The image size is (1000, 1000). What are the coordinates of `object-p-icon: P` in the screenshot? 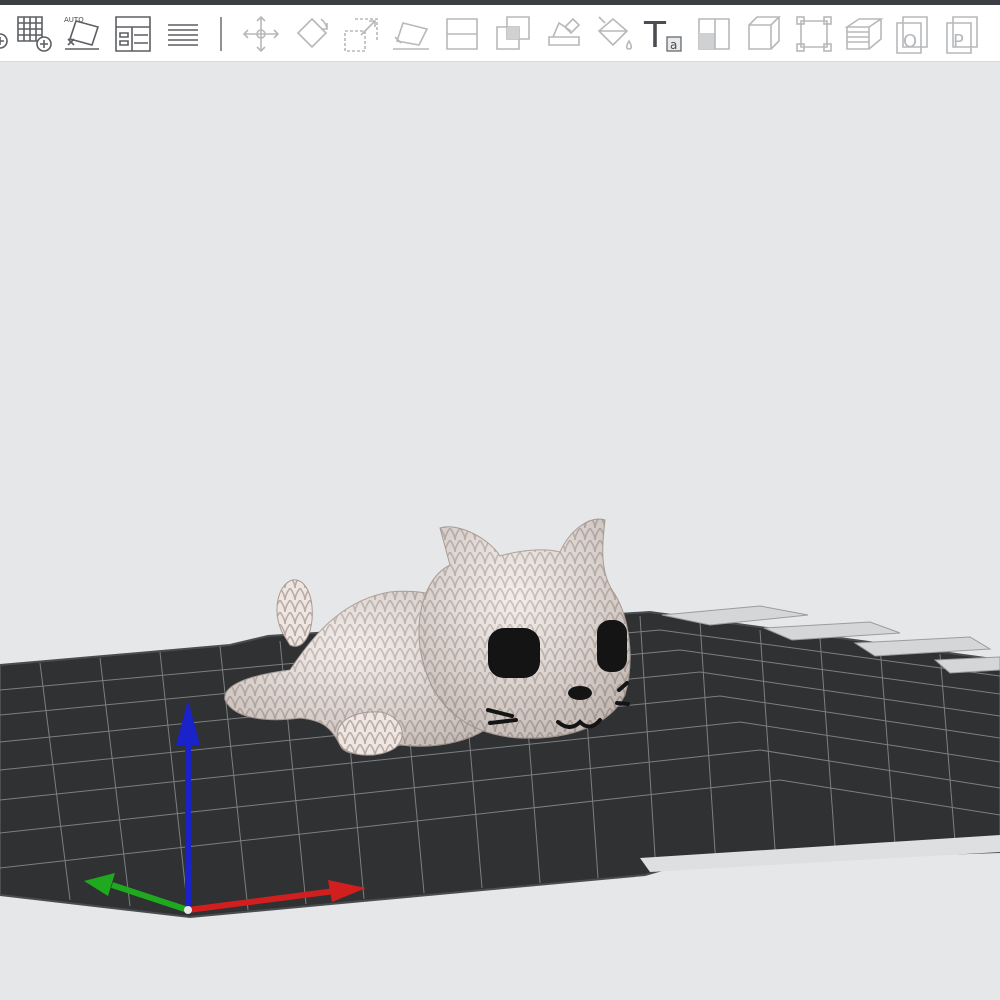 It's located at (964, 34).